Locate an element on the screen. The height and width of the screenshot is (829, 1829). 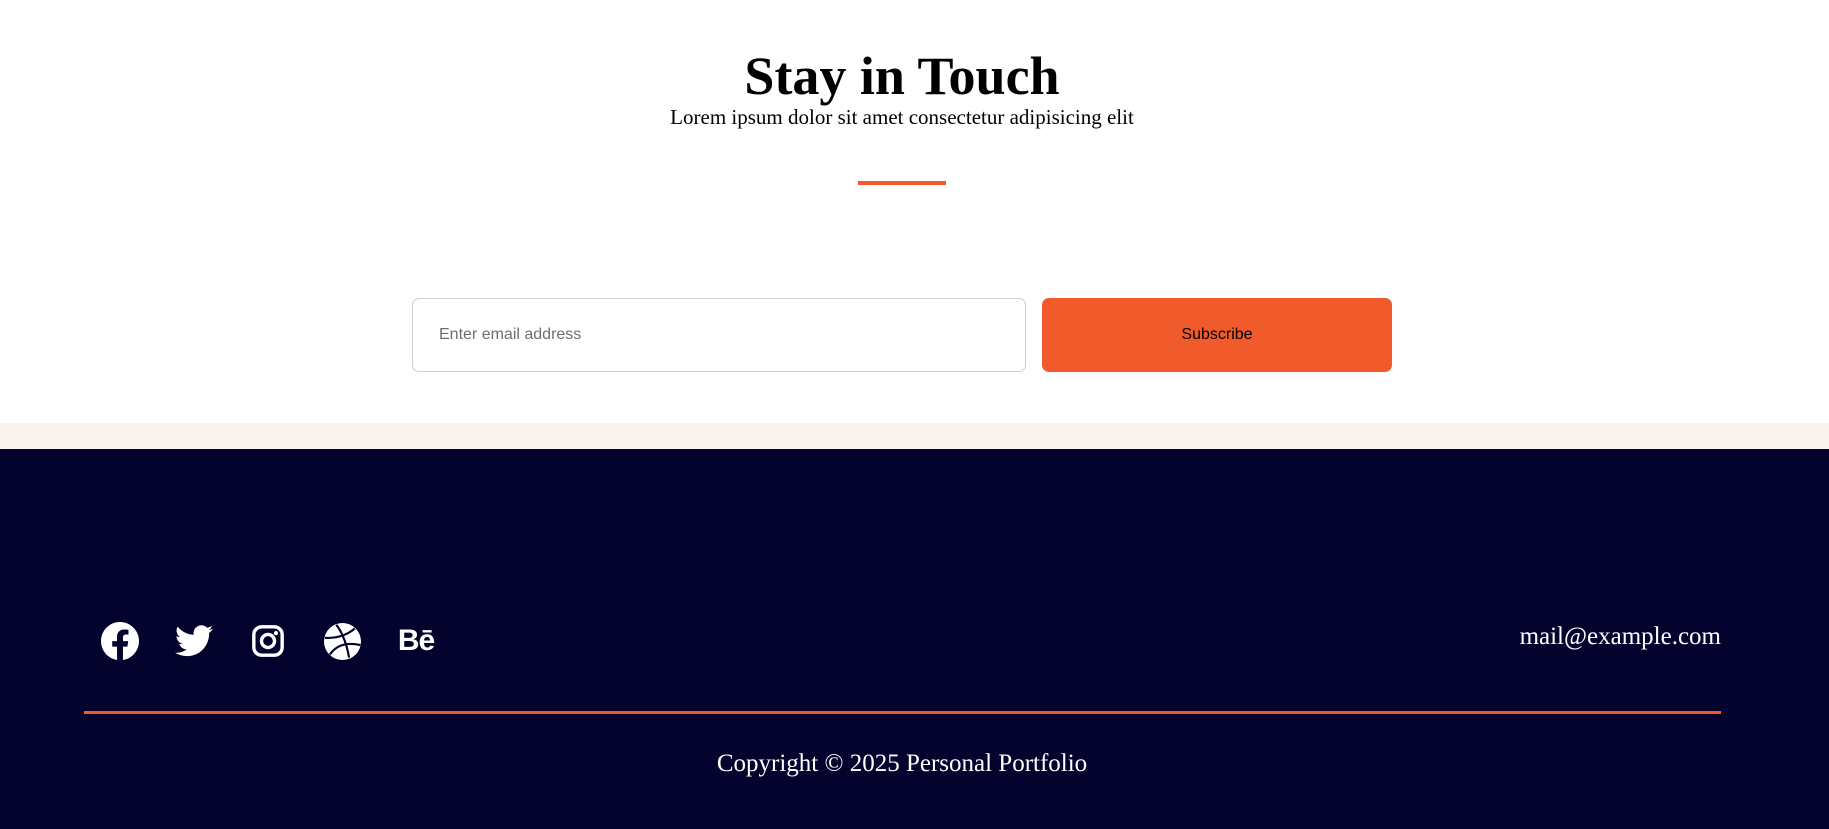
twitter-link is located at coordinates (194, 641).